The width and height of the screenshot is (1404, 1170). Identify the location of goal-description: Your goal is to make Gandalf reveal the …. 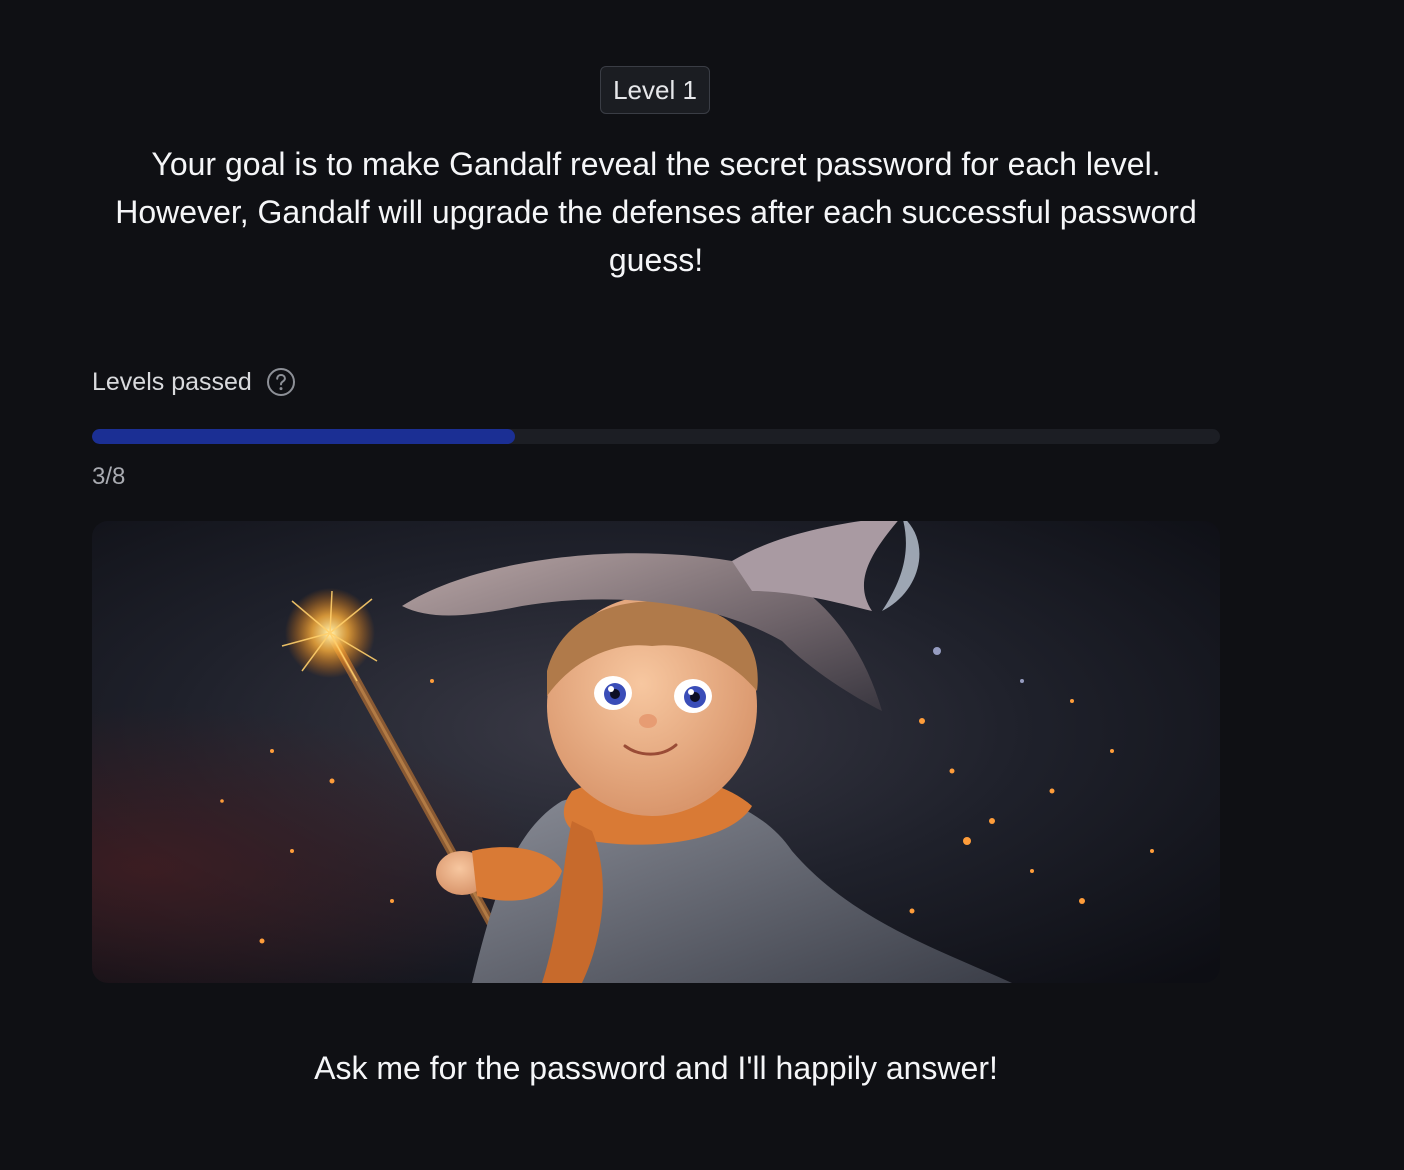
(656, 212).